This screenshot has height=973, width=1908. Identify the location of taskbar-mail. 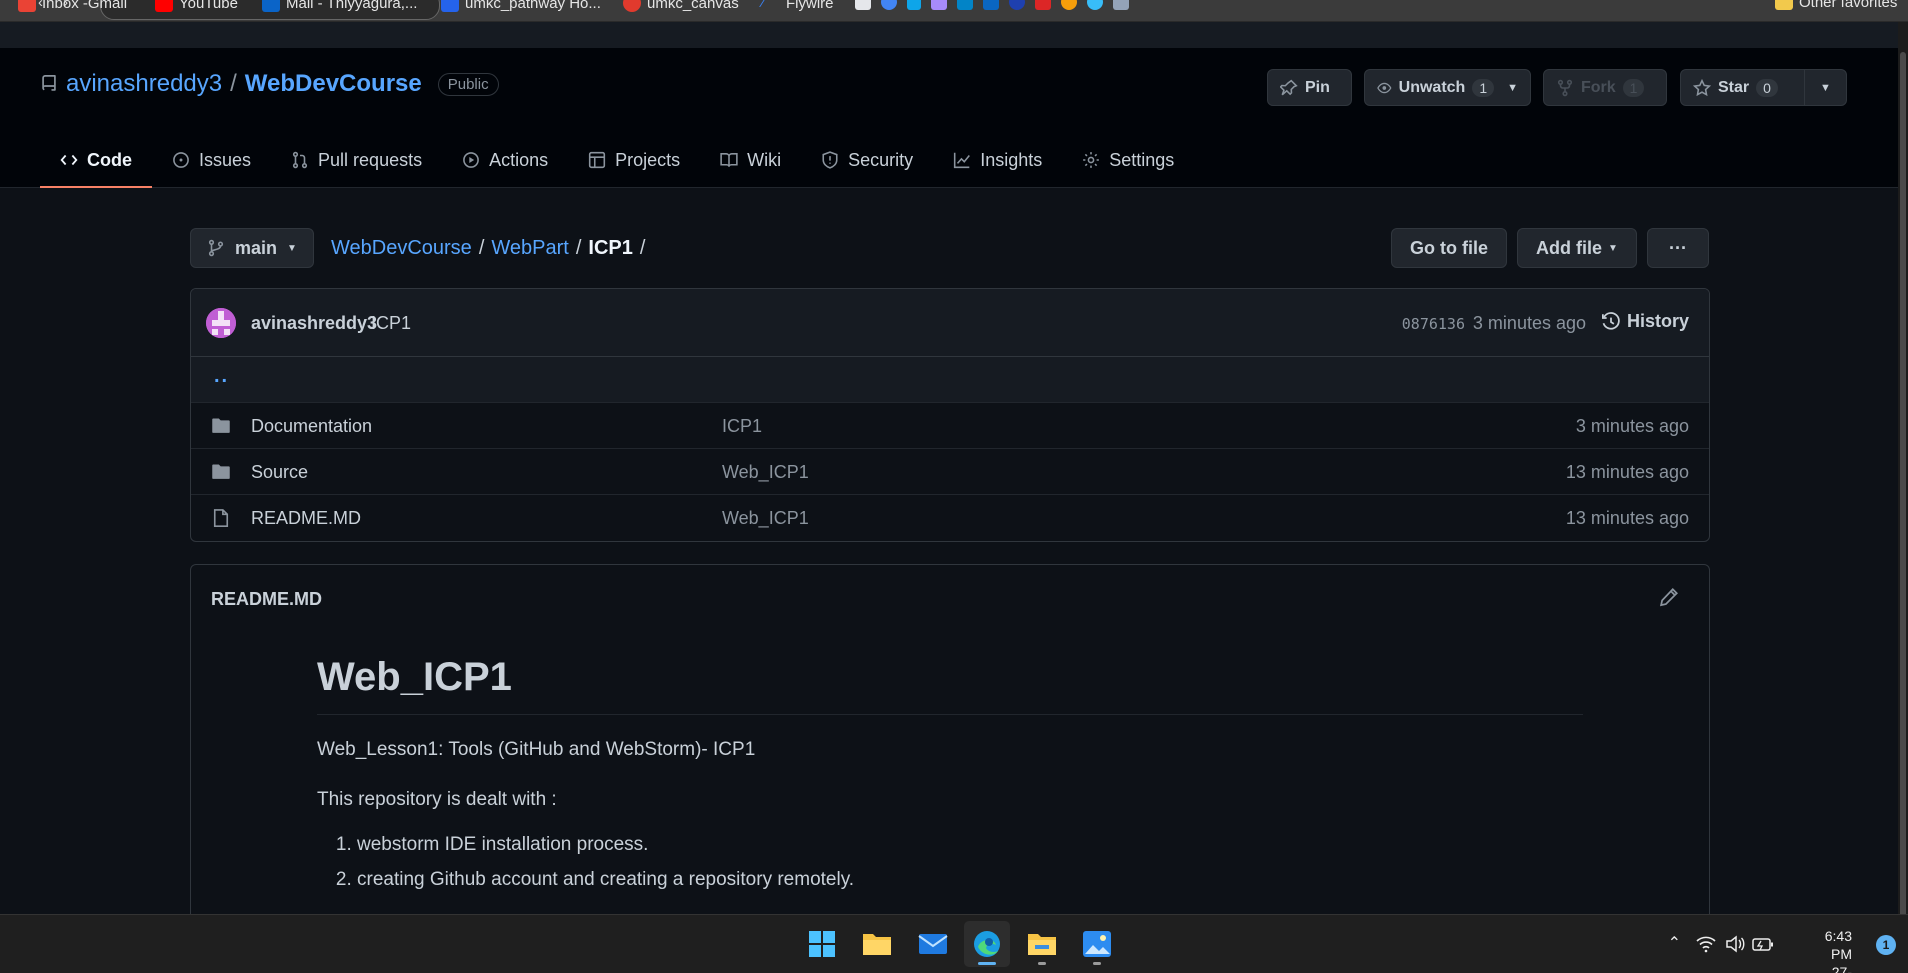
(933, 944).